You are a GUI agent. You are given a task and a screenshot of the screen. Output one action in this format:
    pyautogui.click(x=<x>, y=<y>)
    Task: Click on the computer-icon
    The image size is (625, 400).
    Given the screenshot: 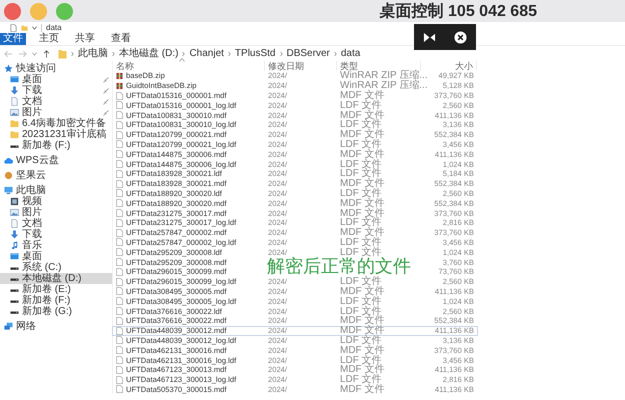 What is the action you would take?
    pyautogui.click(x=8, y=190)
    